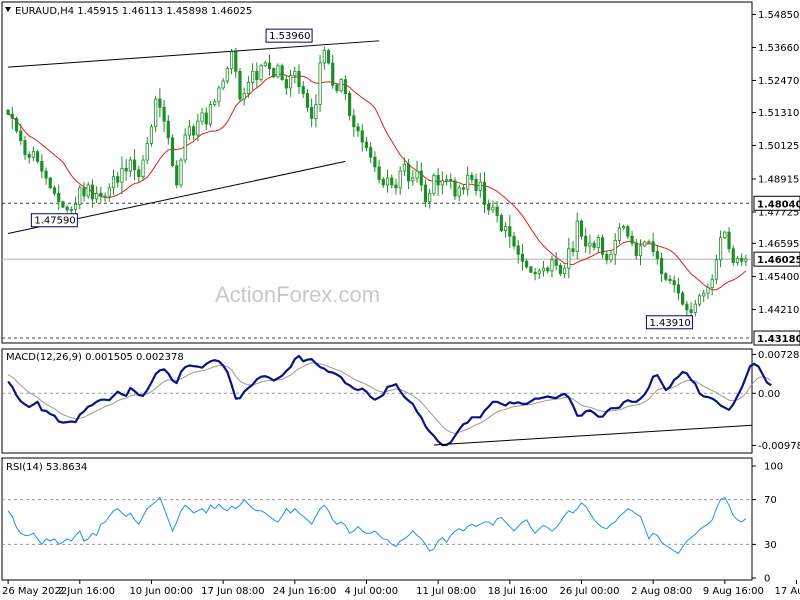 The height and width of the screenshot is (600, 800). I want to click on x-axis-label: 10 Jun 00:00, so click(161, 591).